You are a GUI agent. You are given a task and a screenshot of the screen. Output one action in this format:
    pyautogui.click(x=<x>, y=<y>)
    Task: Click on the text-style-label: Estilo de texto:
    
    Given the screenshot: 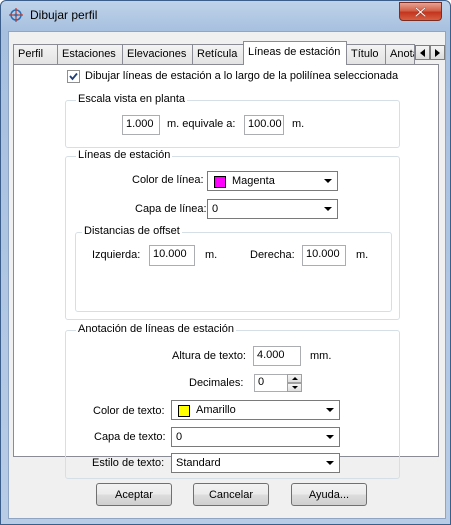 What is the action you would take?
    pyautogui.click(x=128, y=463)
    